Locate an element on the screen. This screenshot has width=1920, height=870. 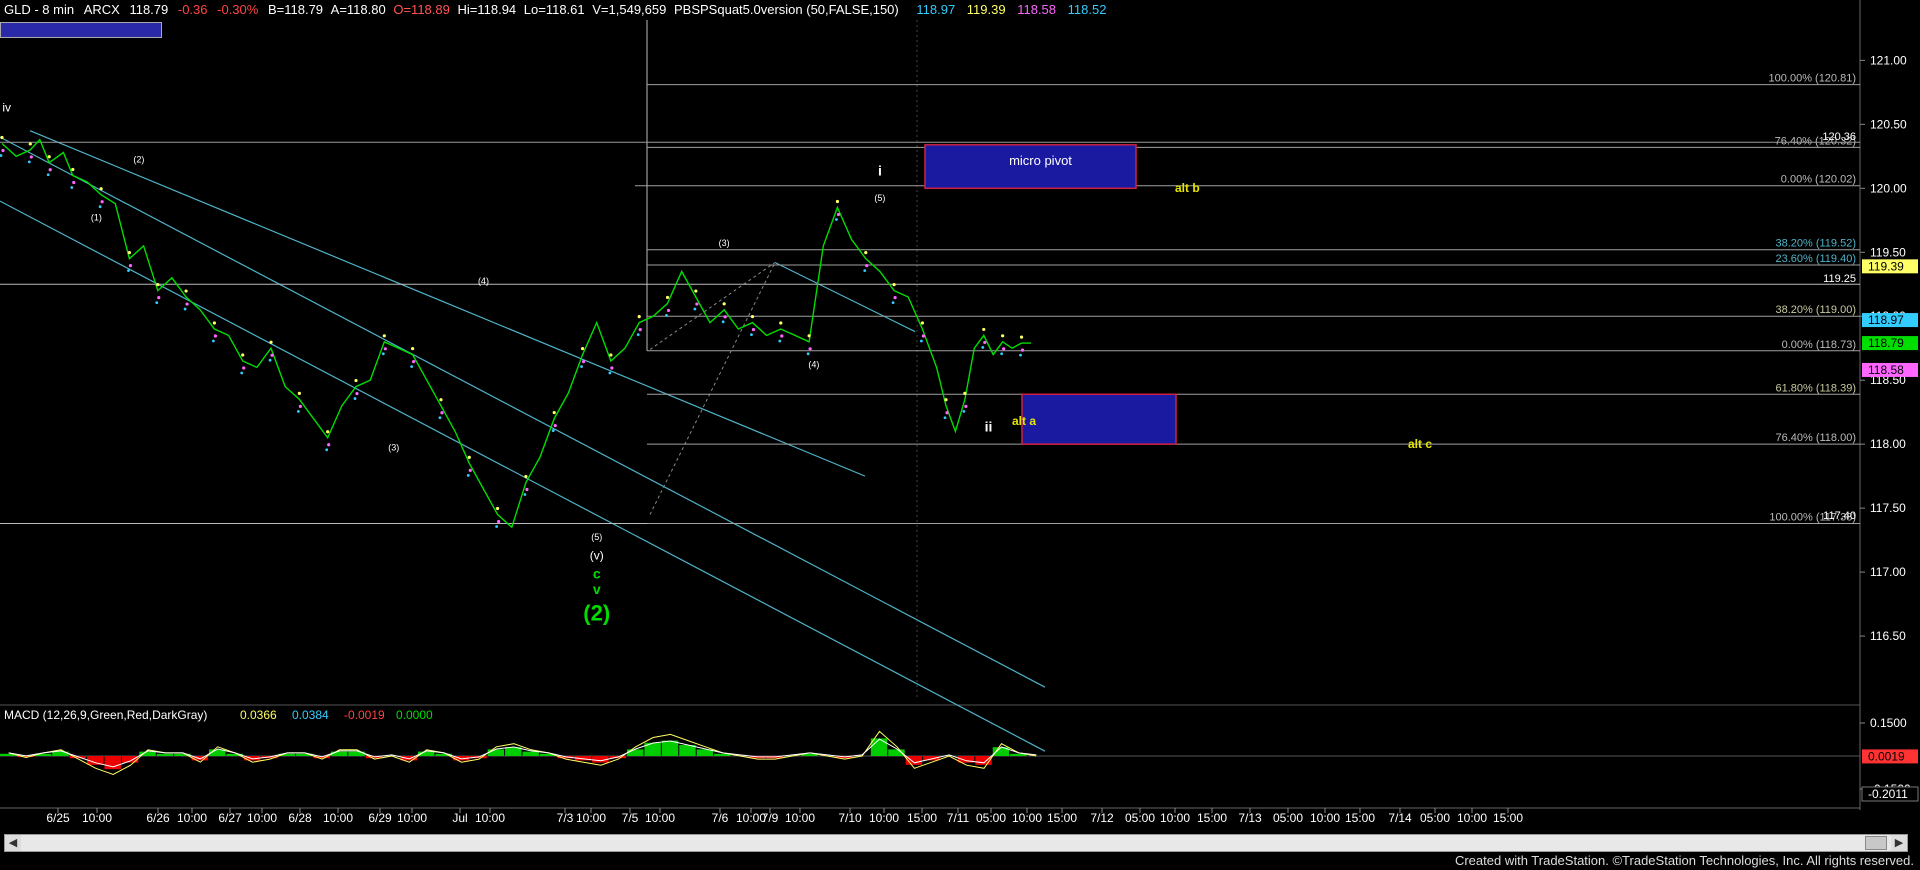
macd-title: MACD (12,26,9,Green,Red,DarkGray) is located at coordinates (105, 715).